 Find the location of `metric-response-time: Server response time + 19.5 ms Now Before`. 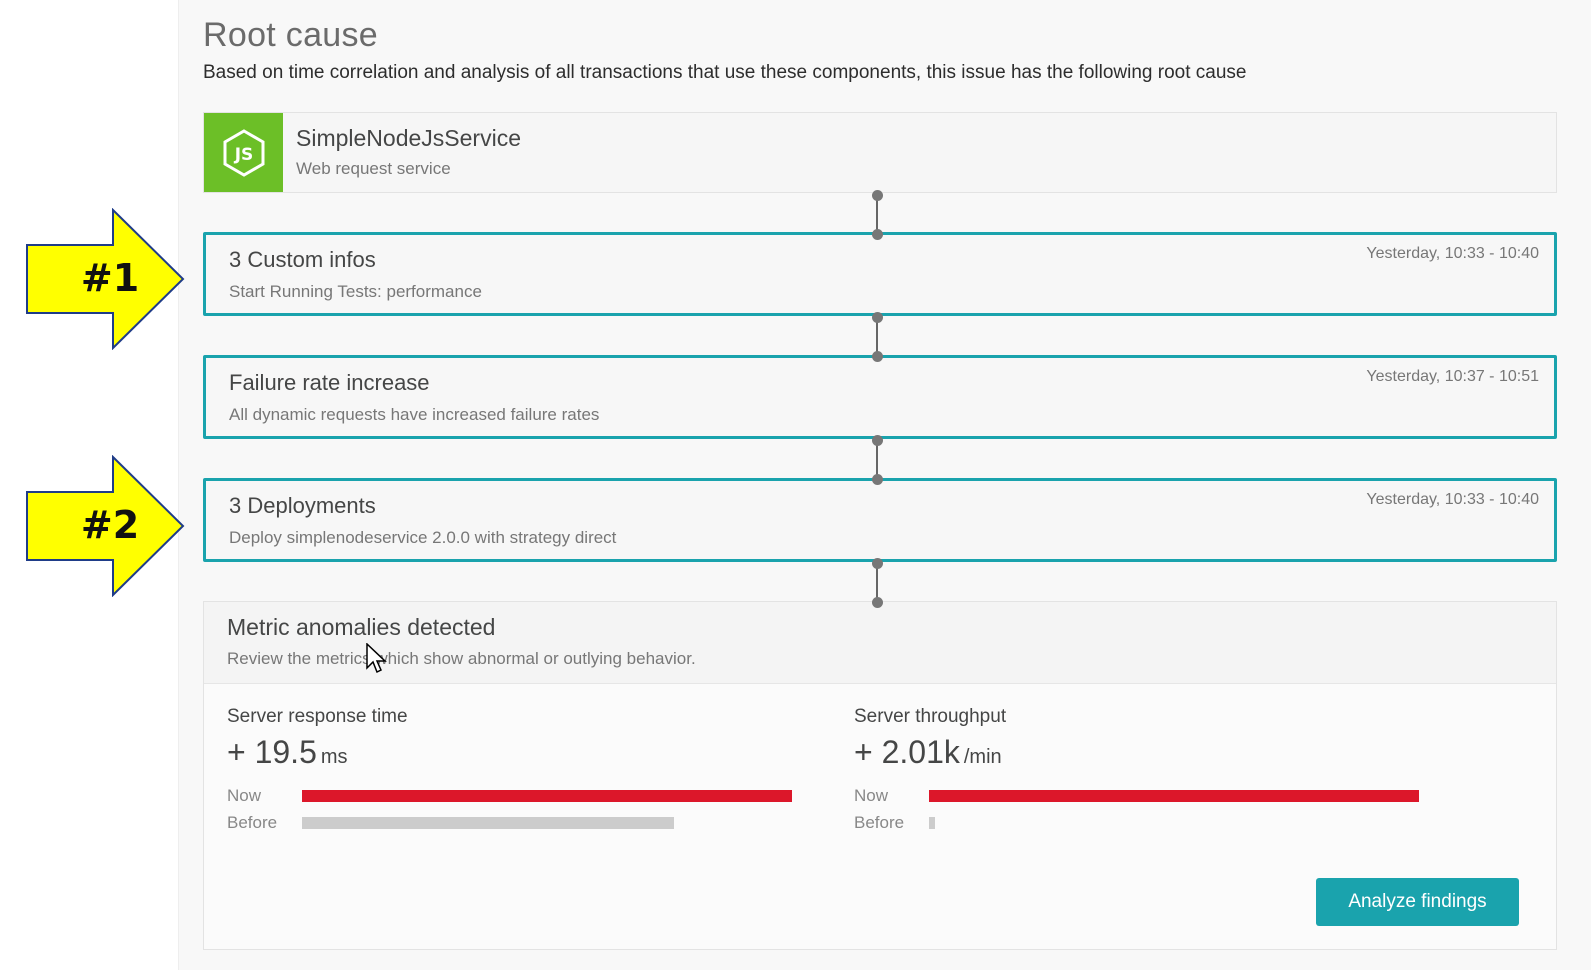

metric-response-time: Server response time + 19.5 ms Now Before is located at coordinates (517, 776).